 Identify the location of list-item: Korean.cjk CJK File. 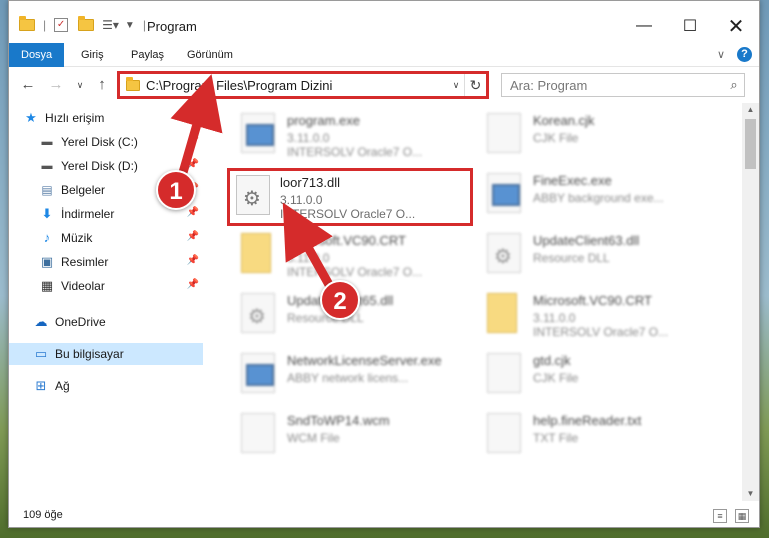
(599, 135).